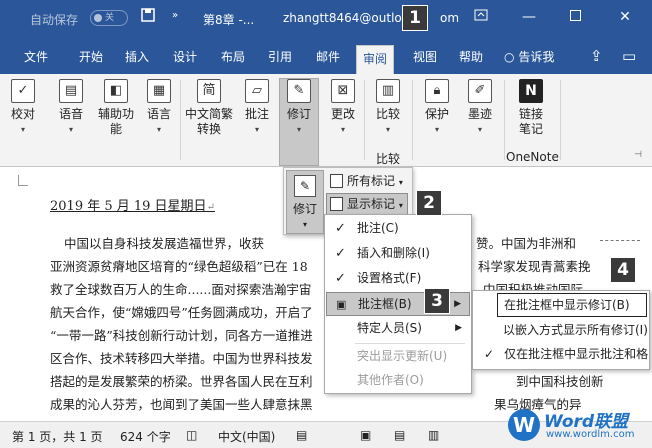 The height and width of the screenshot is (448, 652). Describe the element at coordinates (575, 17) in the screenshot. I see `maximize-icon` at that location.